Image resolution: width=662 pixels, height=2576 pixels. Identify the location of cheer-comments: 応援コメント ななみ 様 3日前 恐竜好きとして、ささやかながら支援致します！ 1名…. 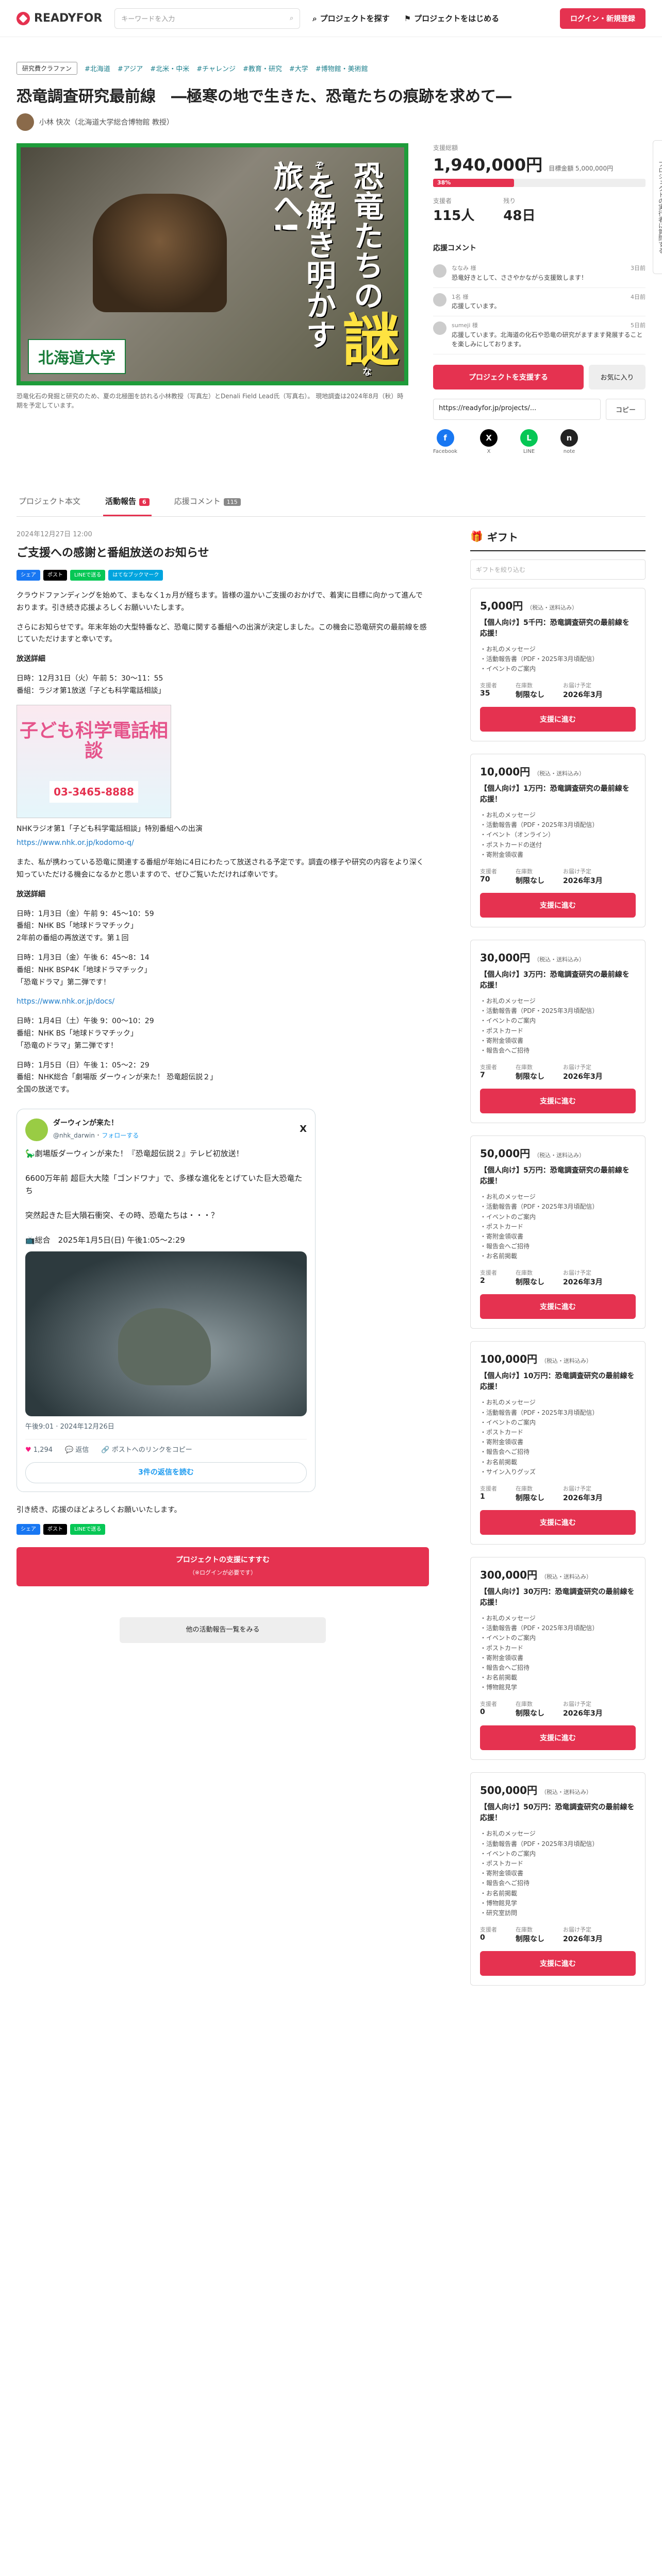
(539, 298).